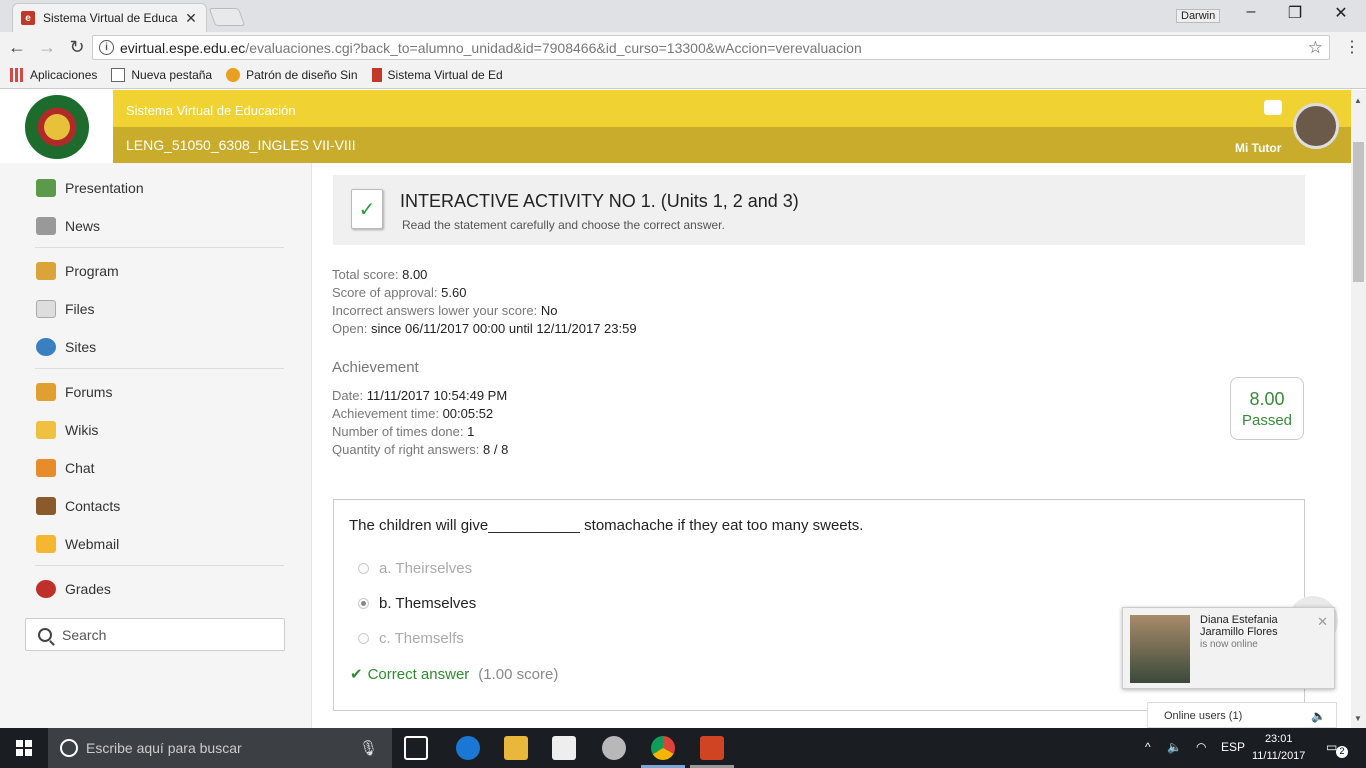 Image resolution: width=1366 pixels, height=768 pixels. What do you see at coordinates (1358, 409) in the screenshot?
I see `page-scrollbar: ▲ ▼` at bounding box center [1358, 409].